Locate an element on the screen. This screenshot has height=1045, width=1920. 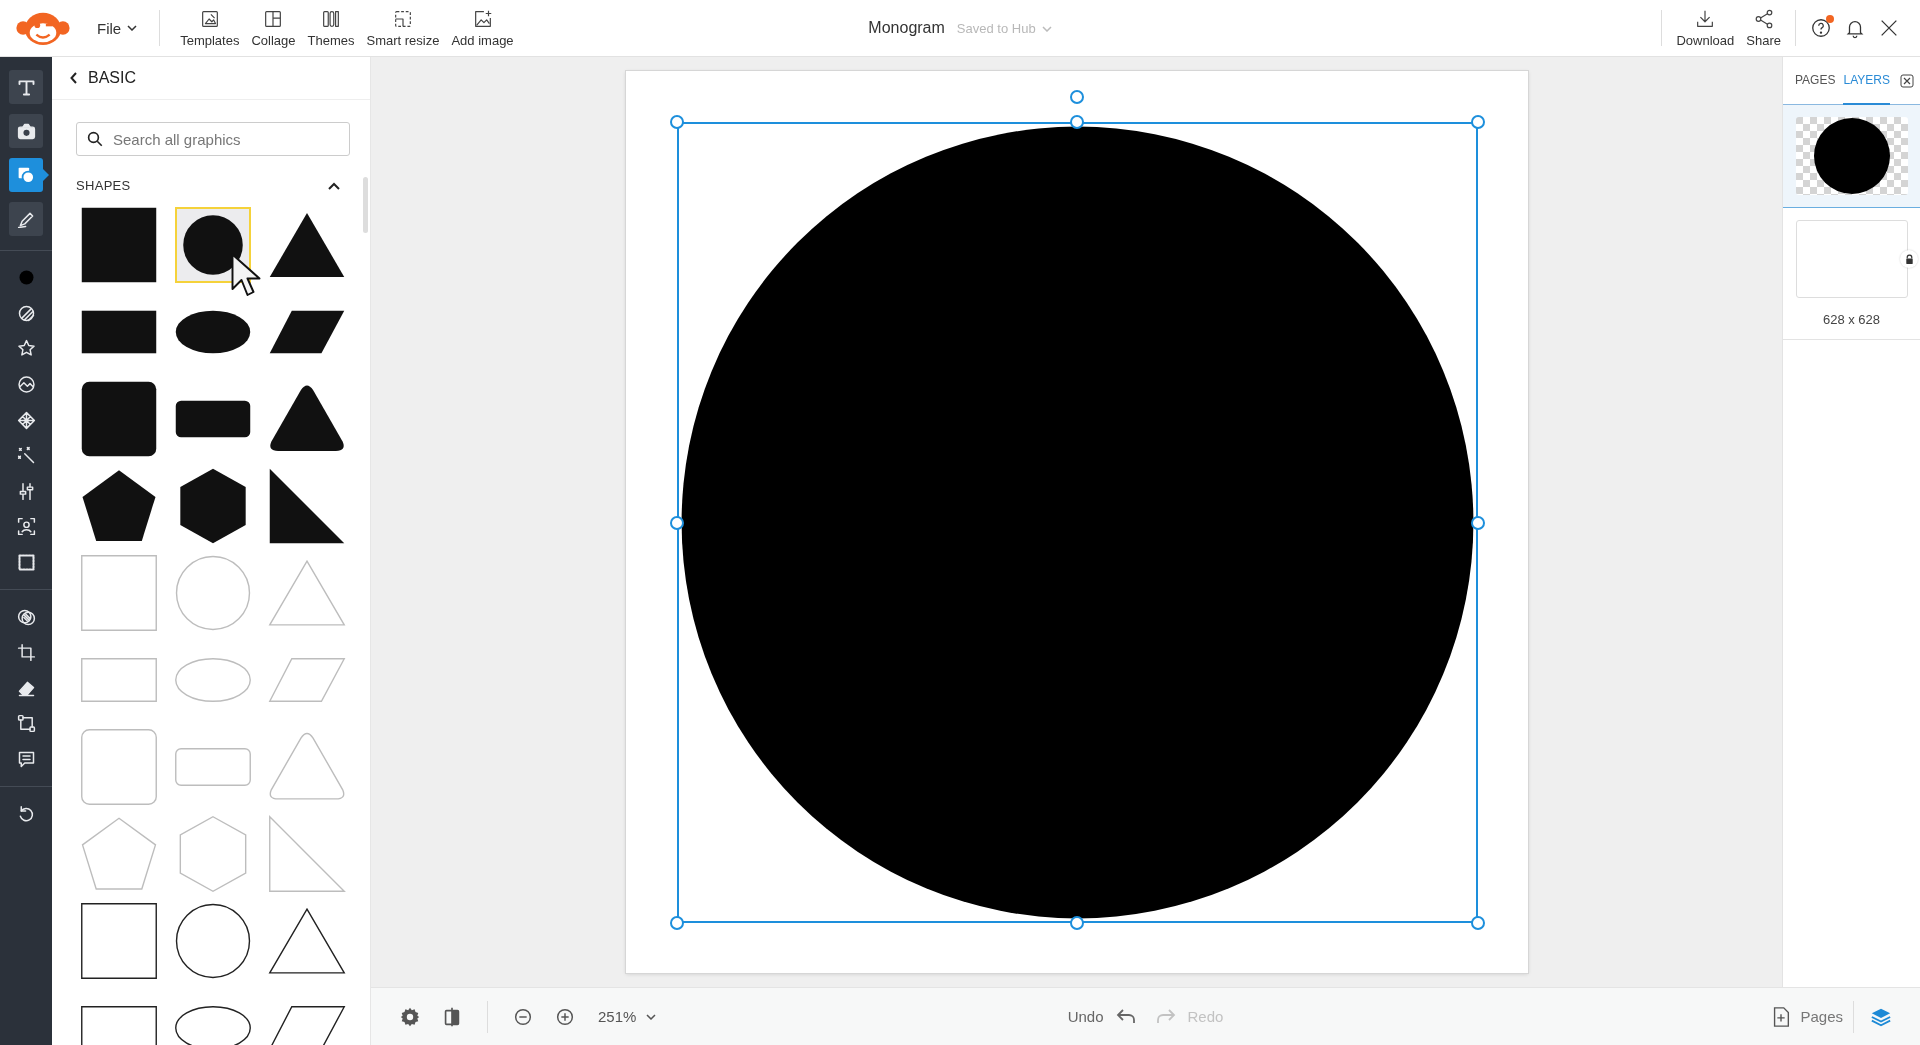
chevron-left-icon is located at coordinates (74, 78).